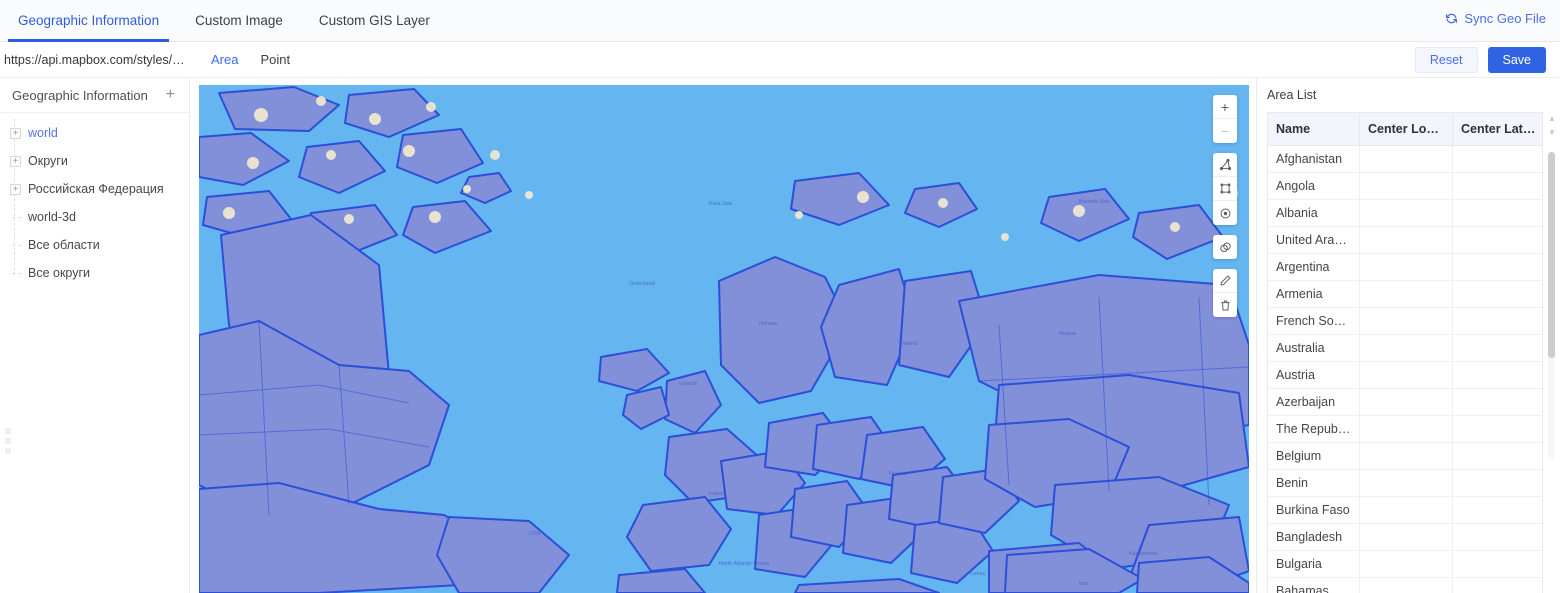 This screenshot has width=1560, height=593. What do you see at coordinates (43, 133) in the screenshot?
I see `tree-item-label: world` at bounding box center [43, 133].